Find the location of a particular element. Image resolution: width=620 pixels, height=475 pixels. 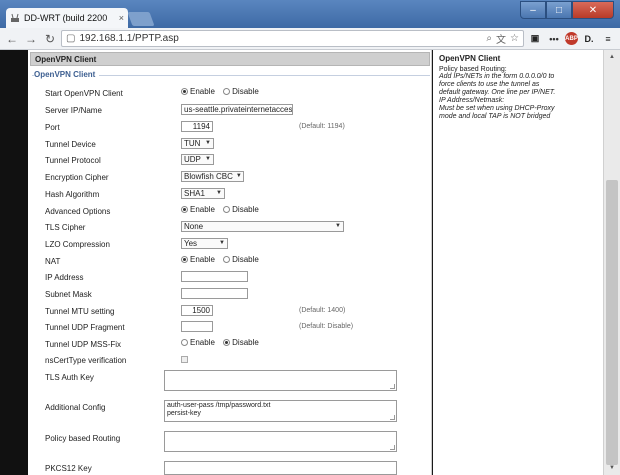

maximize-button: □ is located at coordinates (559, 10).